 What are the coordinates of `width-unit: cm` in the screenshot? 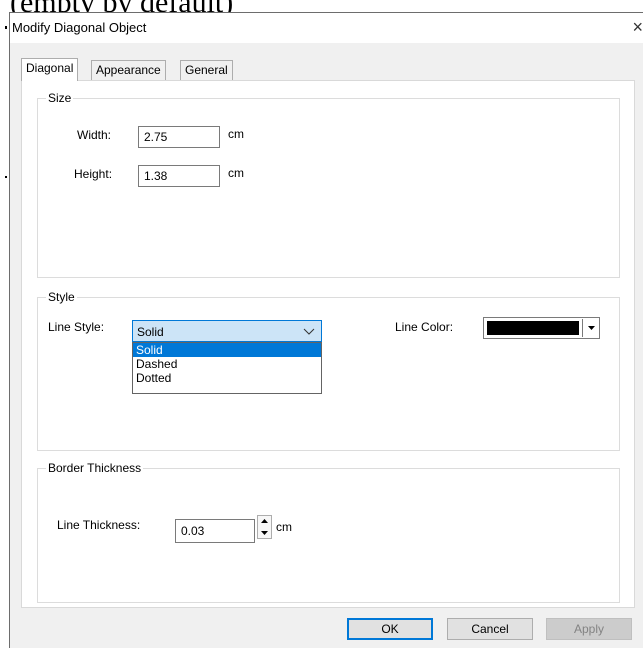 It's located at (236, 134).